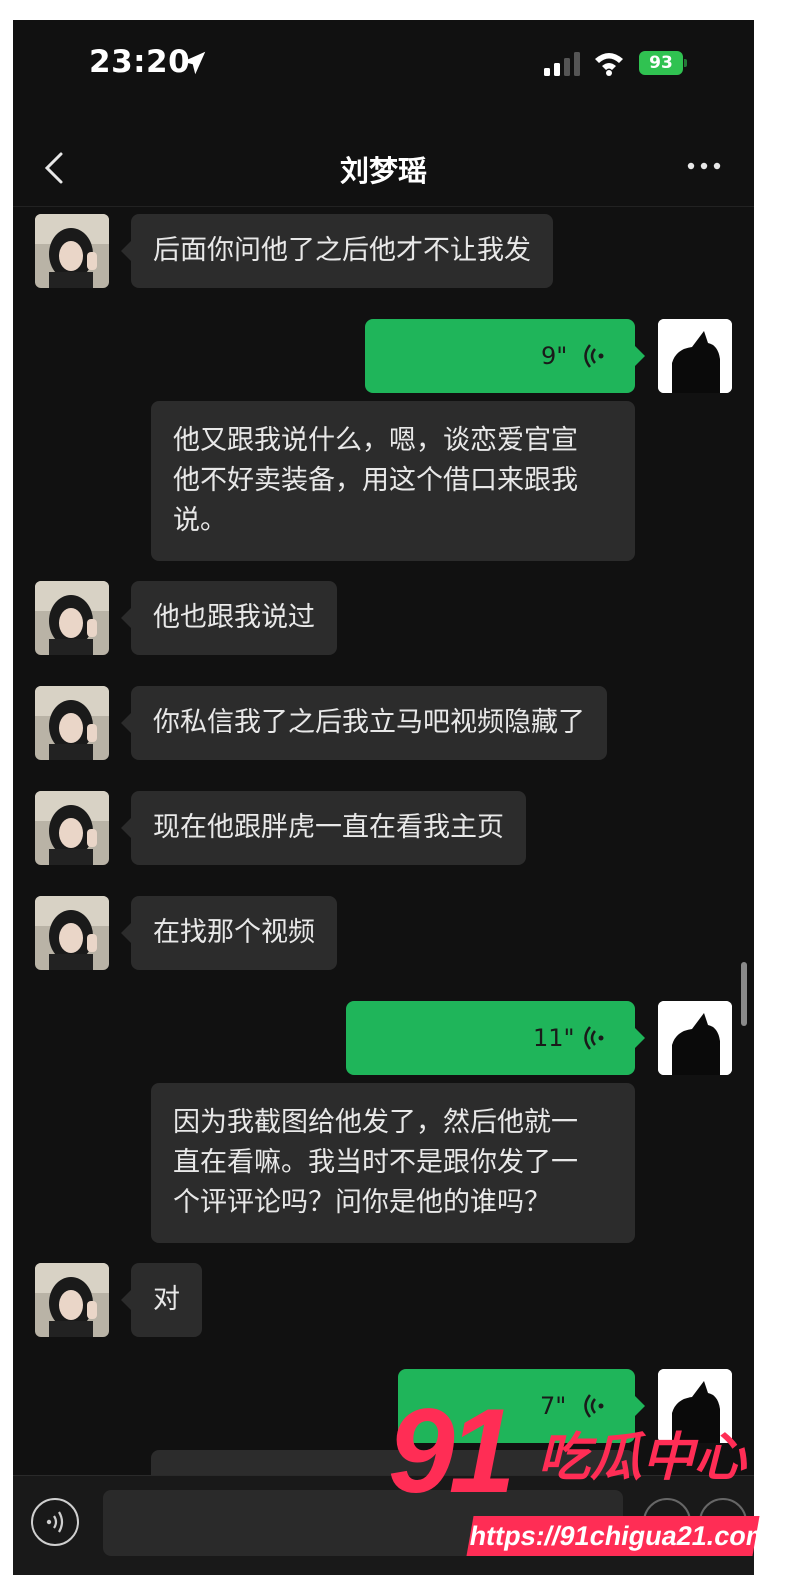 The width and height of the screenshot is (800, 1575). What do you see at coordinates (362, 1202) in the screenshot?
I see `transcript-line: 个评评论吗？问你是他的谁吗？` at bounding box center [362, 1202].